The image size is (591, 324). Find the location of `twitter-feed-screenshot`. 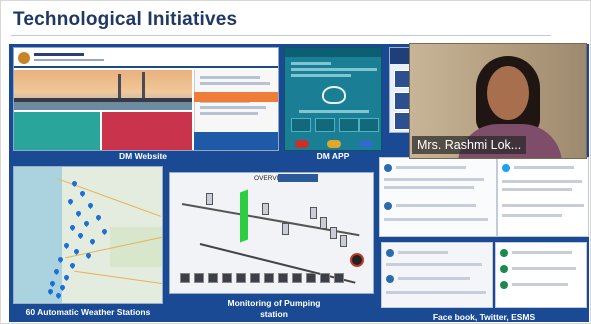

twitter-feed-screenshot is located at coordinates (543, 197).